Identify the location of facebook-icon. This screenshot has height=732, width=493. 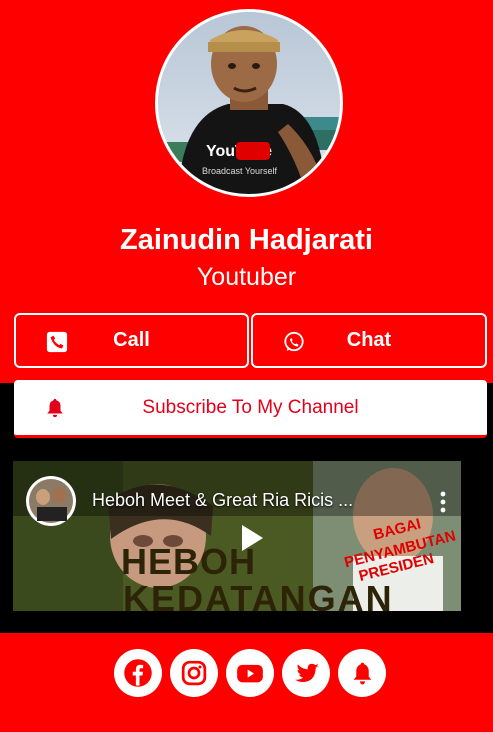
(138, 673).